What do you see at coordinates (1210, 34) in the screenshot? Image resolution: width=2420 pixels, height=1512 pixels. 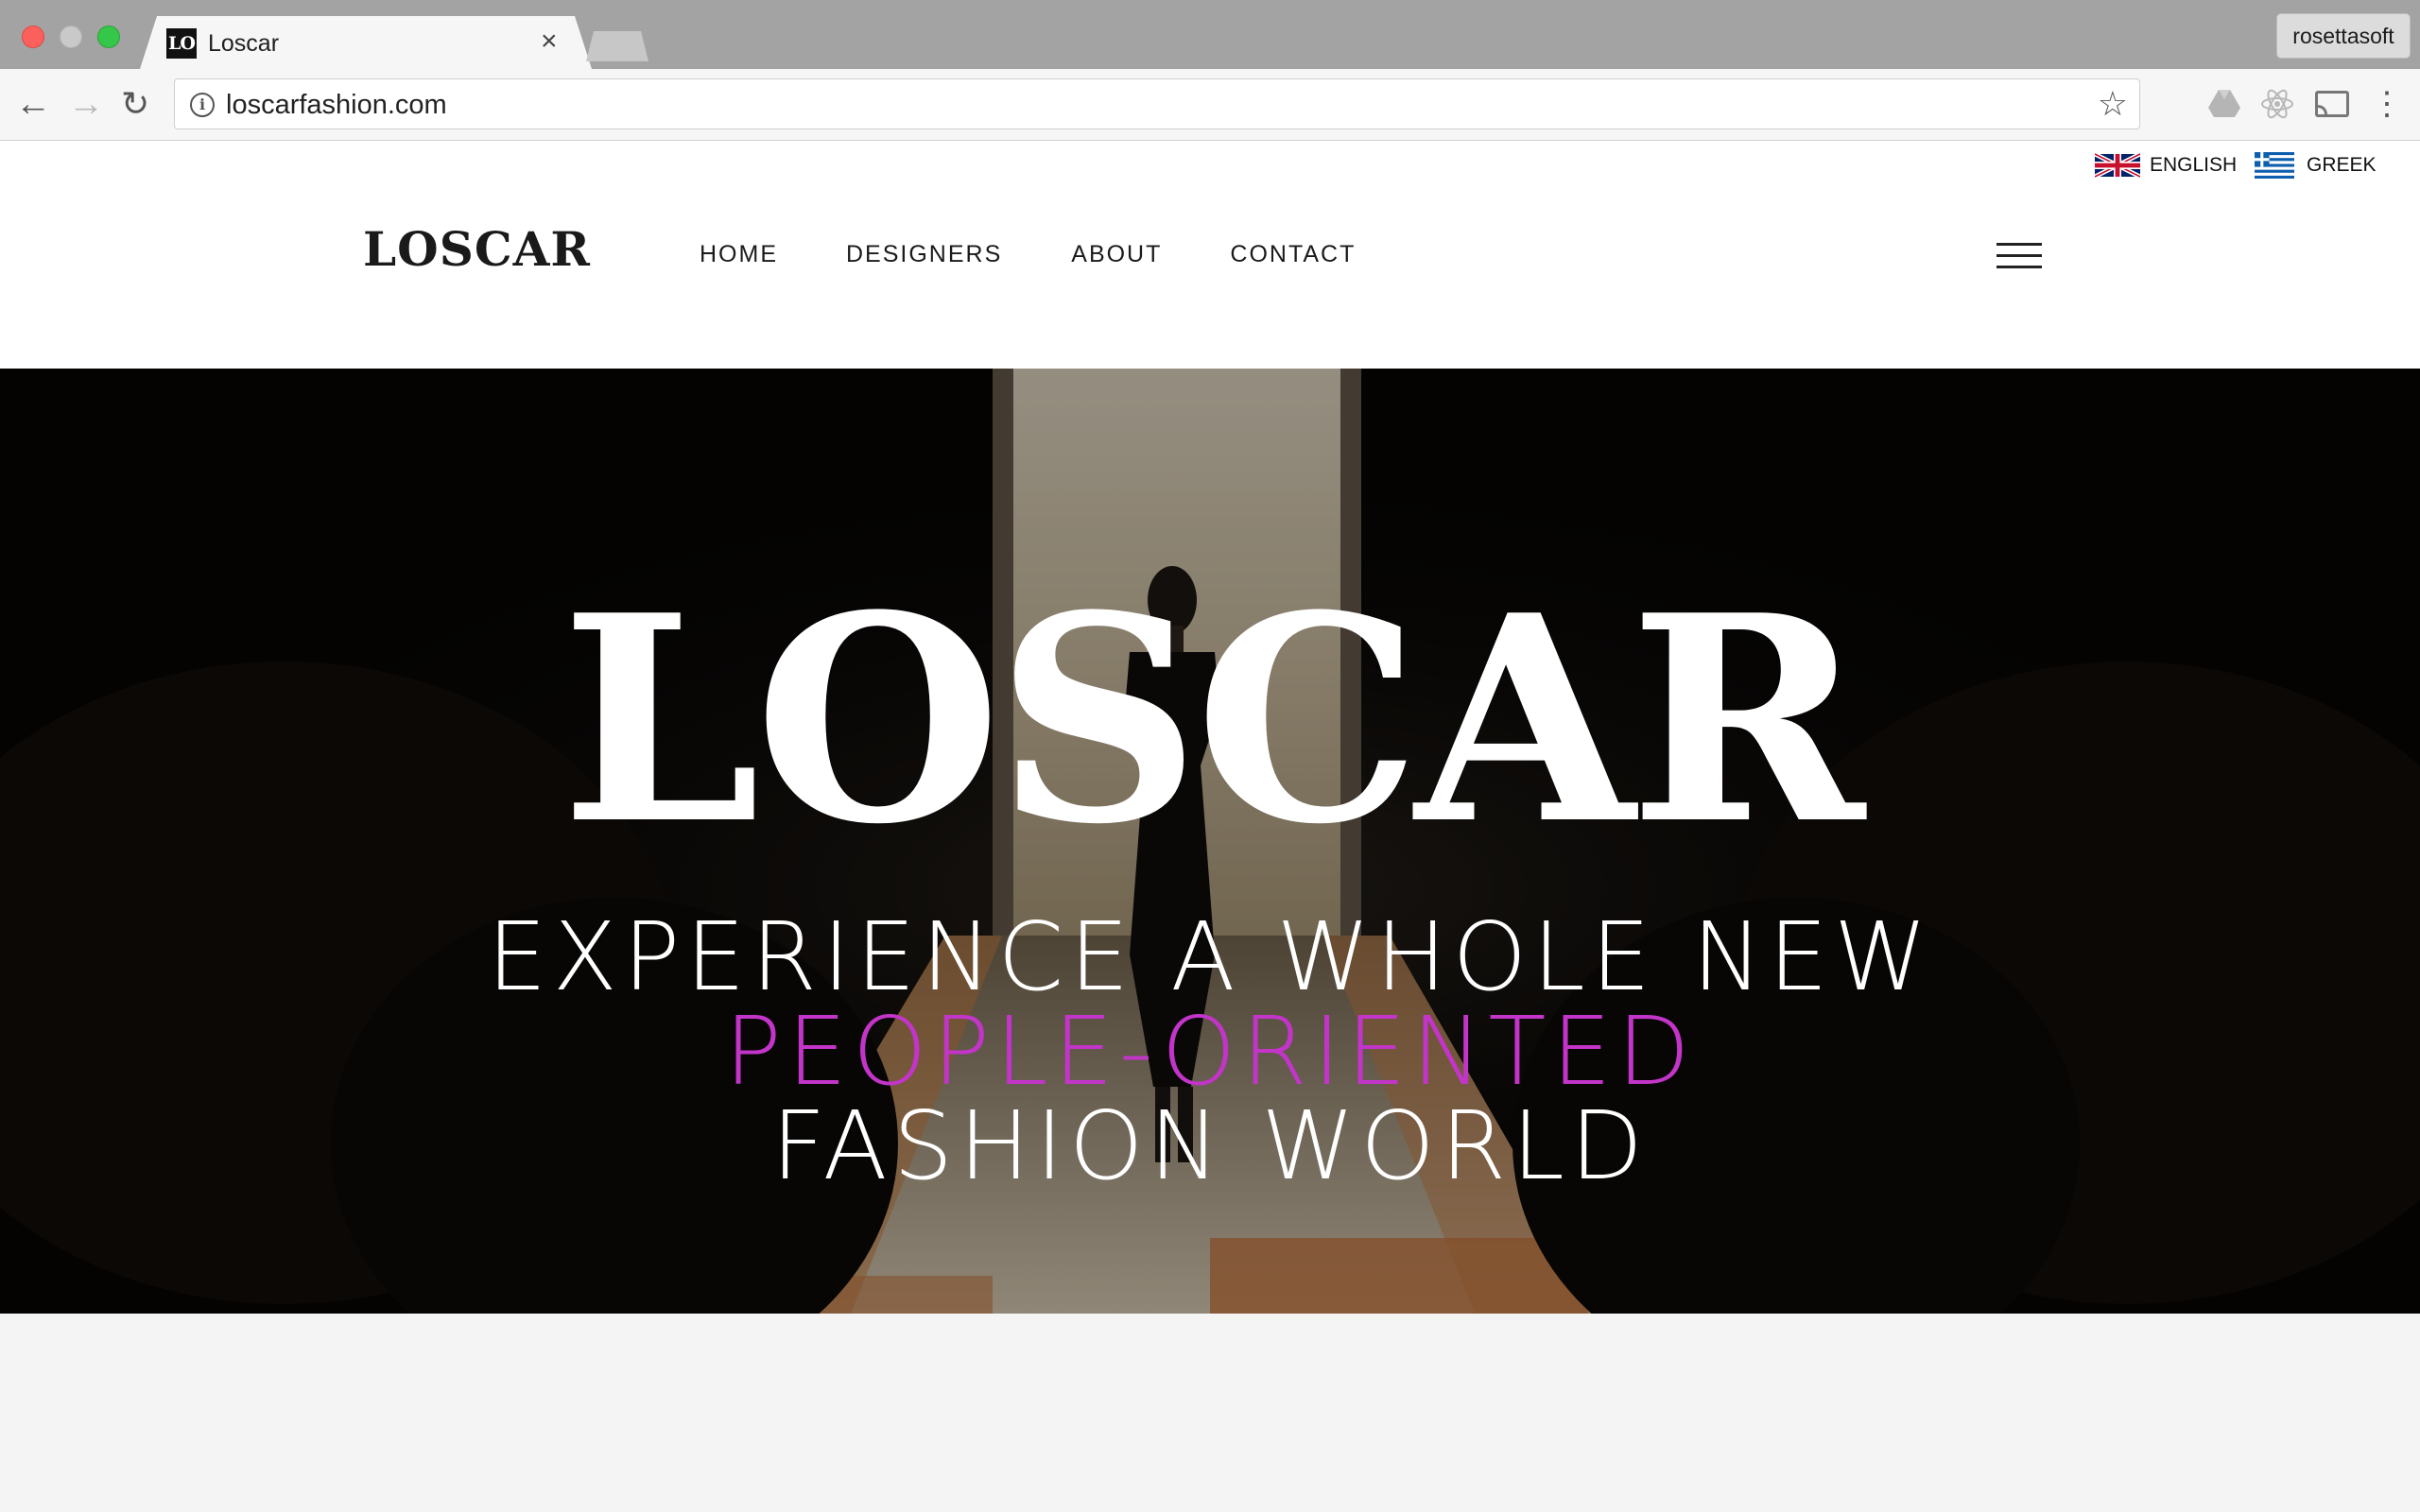 I see `browser-tab-bar: LO Loscar × rosettasoft` at bounding box center [1210, 34].